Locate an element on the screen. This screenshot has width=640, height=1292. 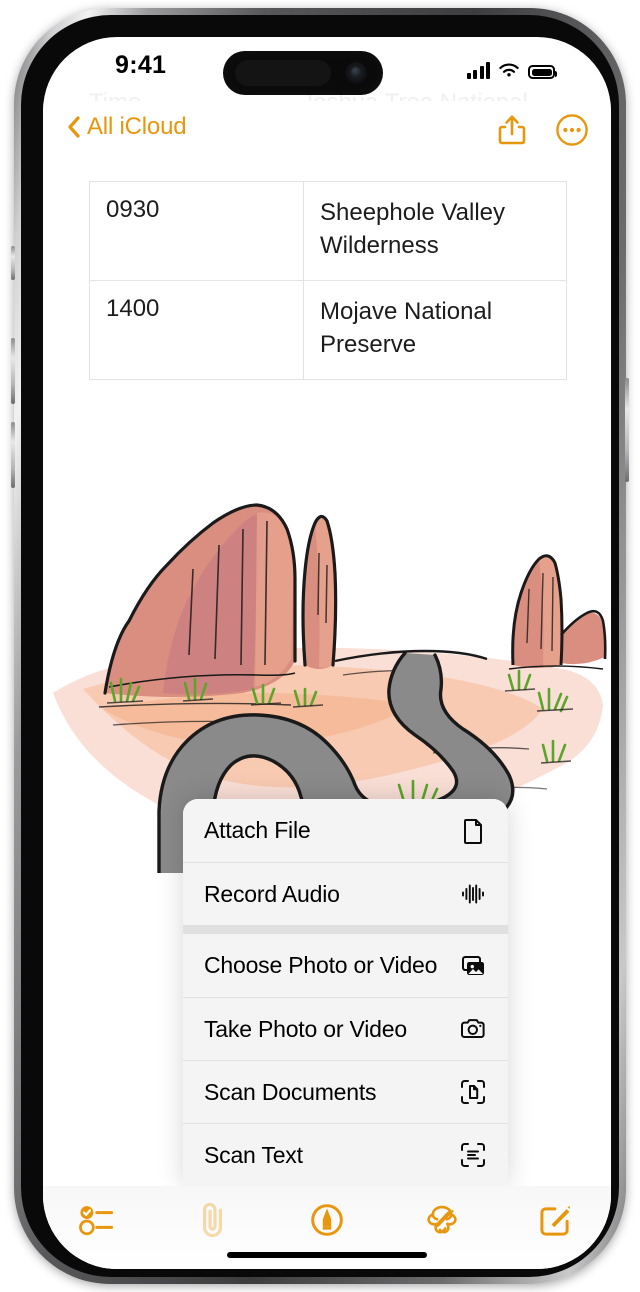
silent-switch is located at coordinates (13, 263).